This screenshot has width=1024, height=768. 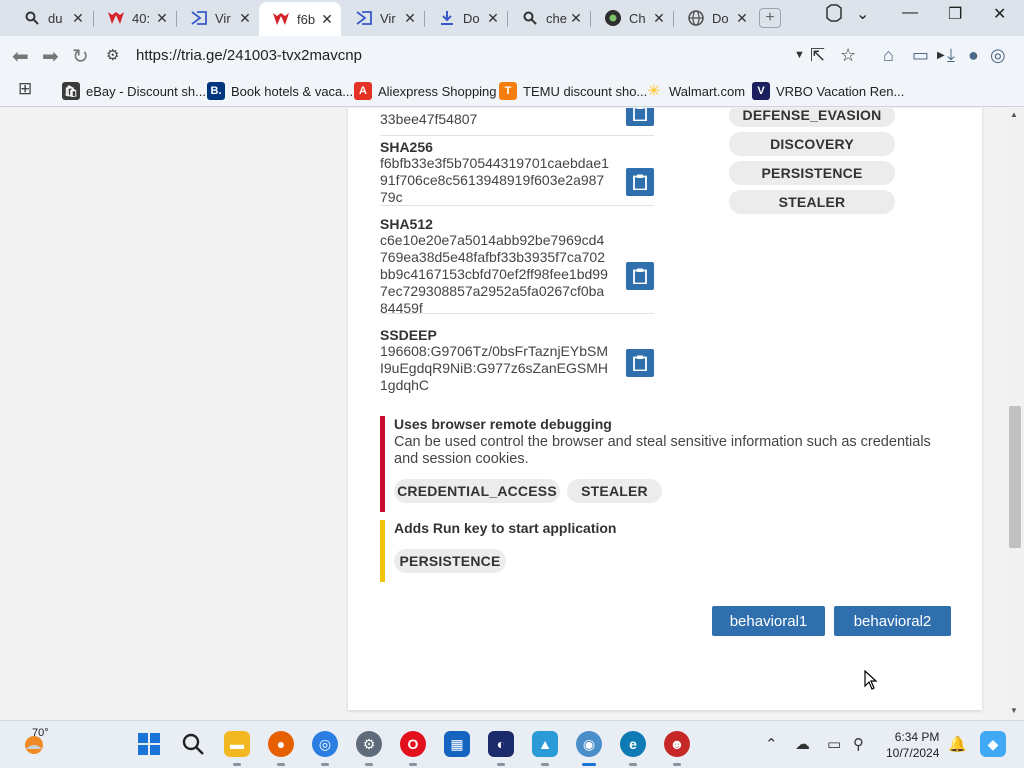 I want to click on site-settings-icon: ⚙, so click(x=112, y=55).